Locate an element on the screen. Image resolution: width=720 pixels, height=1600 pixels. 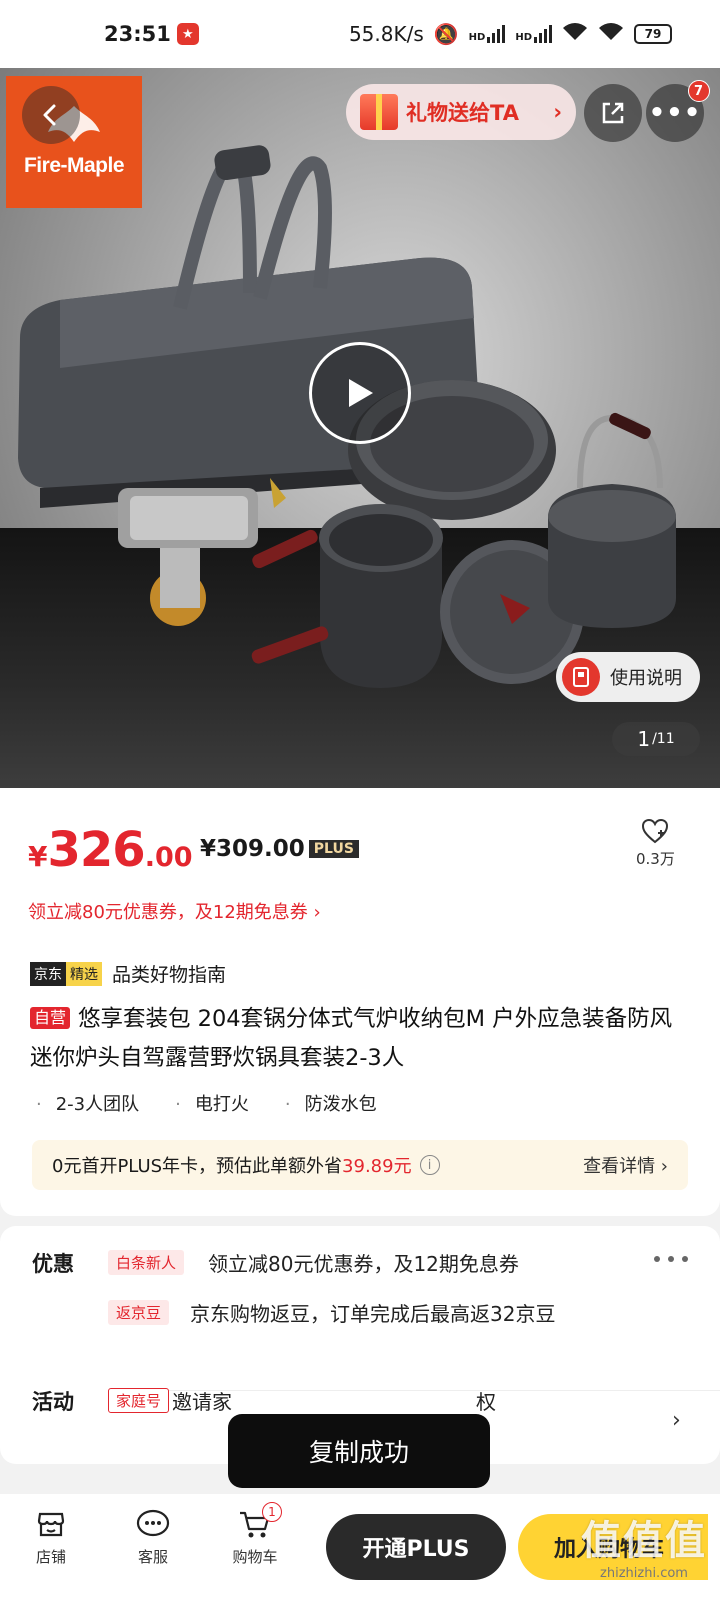
activity-text-left: 邀请家 is located at coordinates (202, 1400).